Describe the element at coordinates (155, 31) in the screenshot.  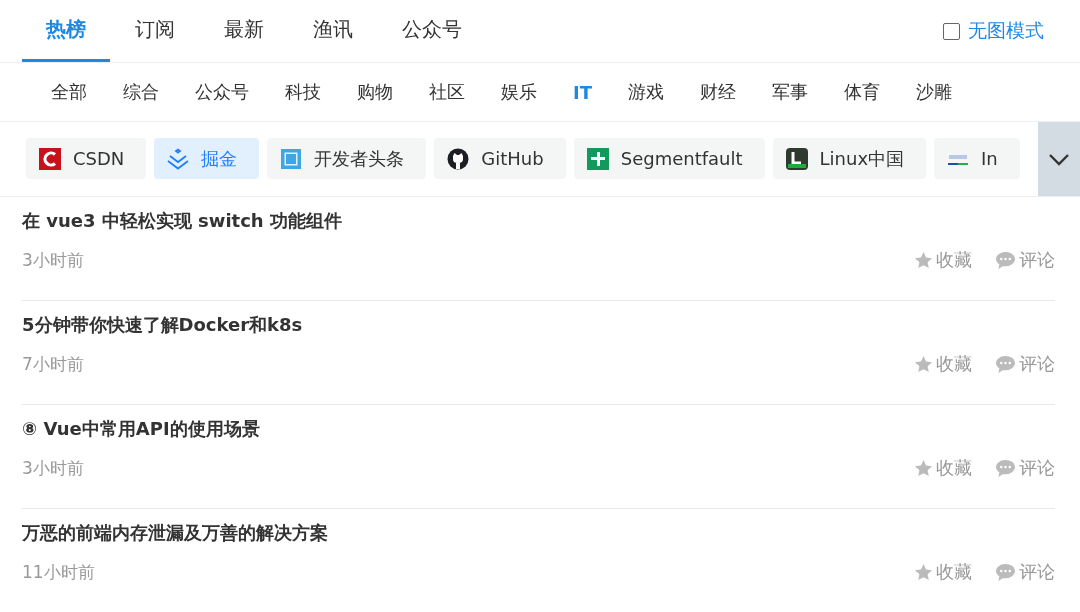
I see `tab: 订阅` at that location.